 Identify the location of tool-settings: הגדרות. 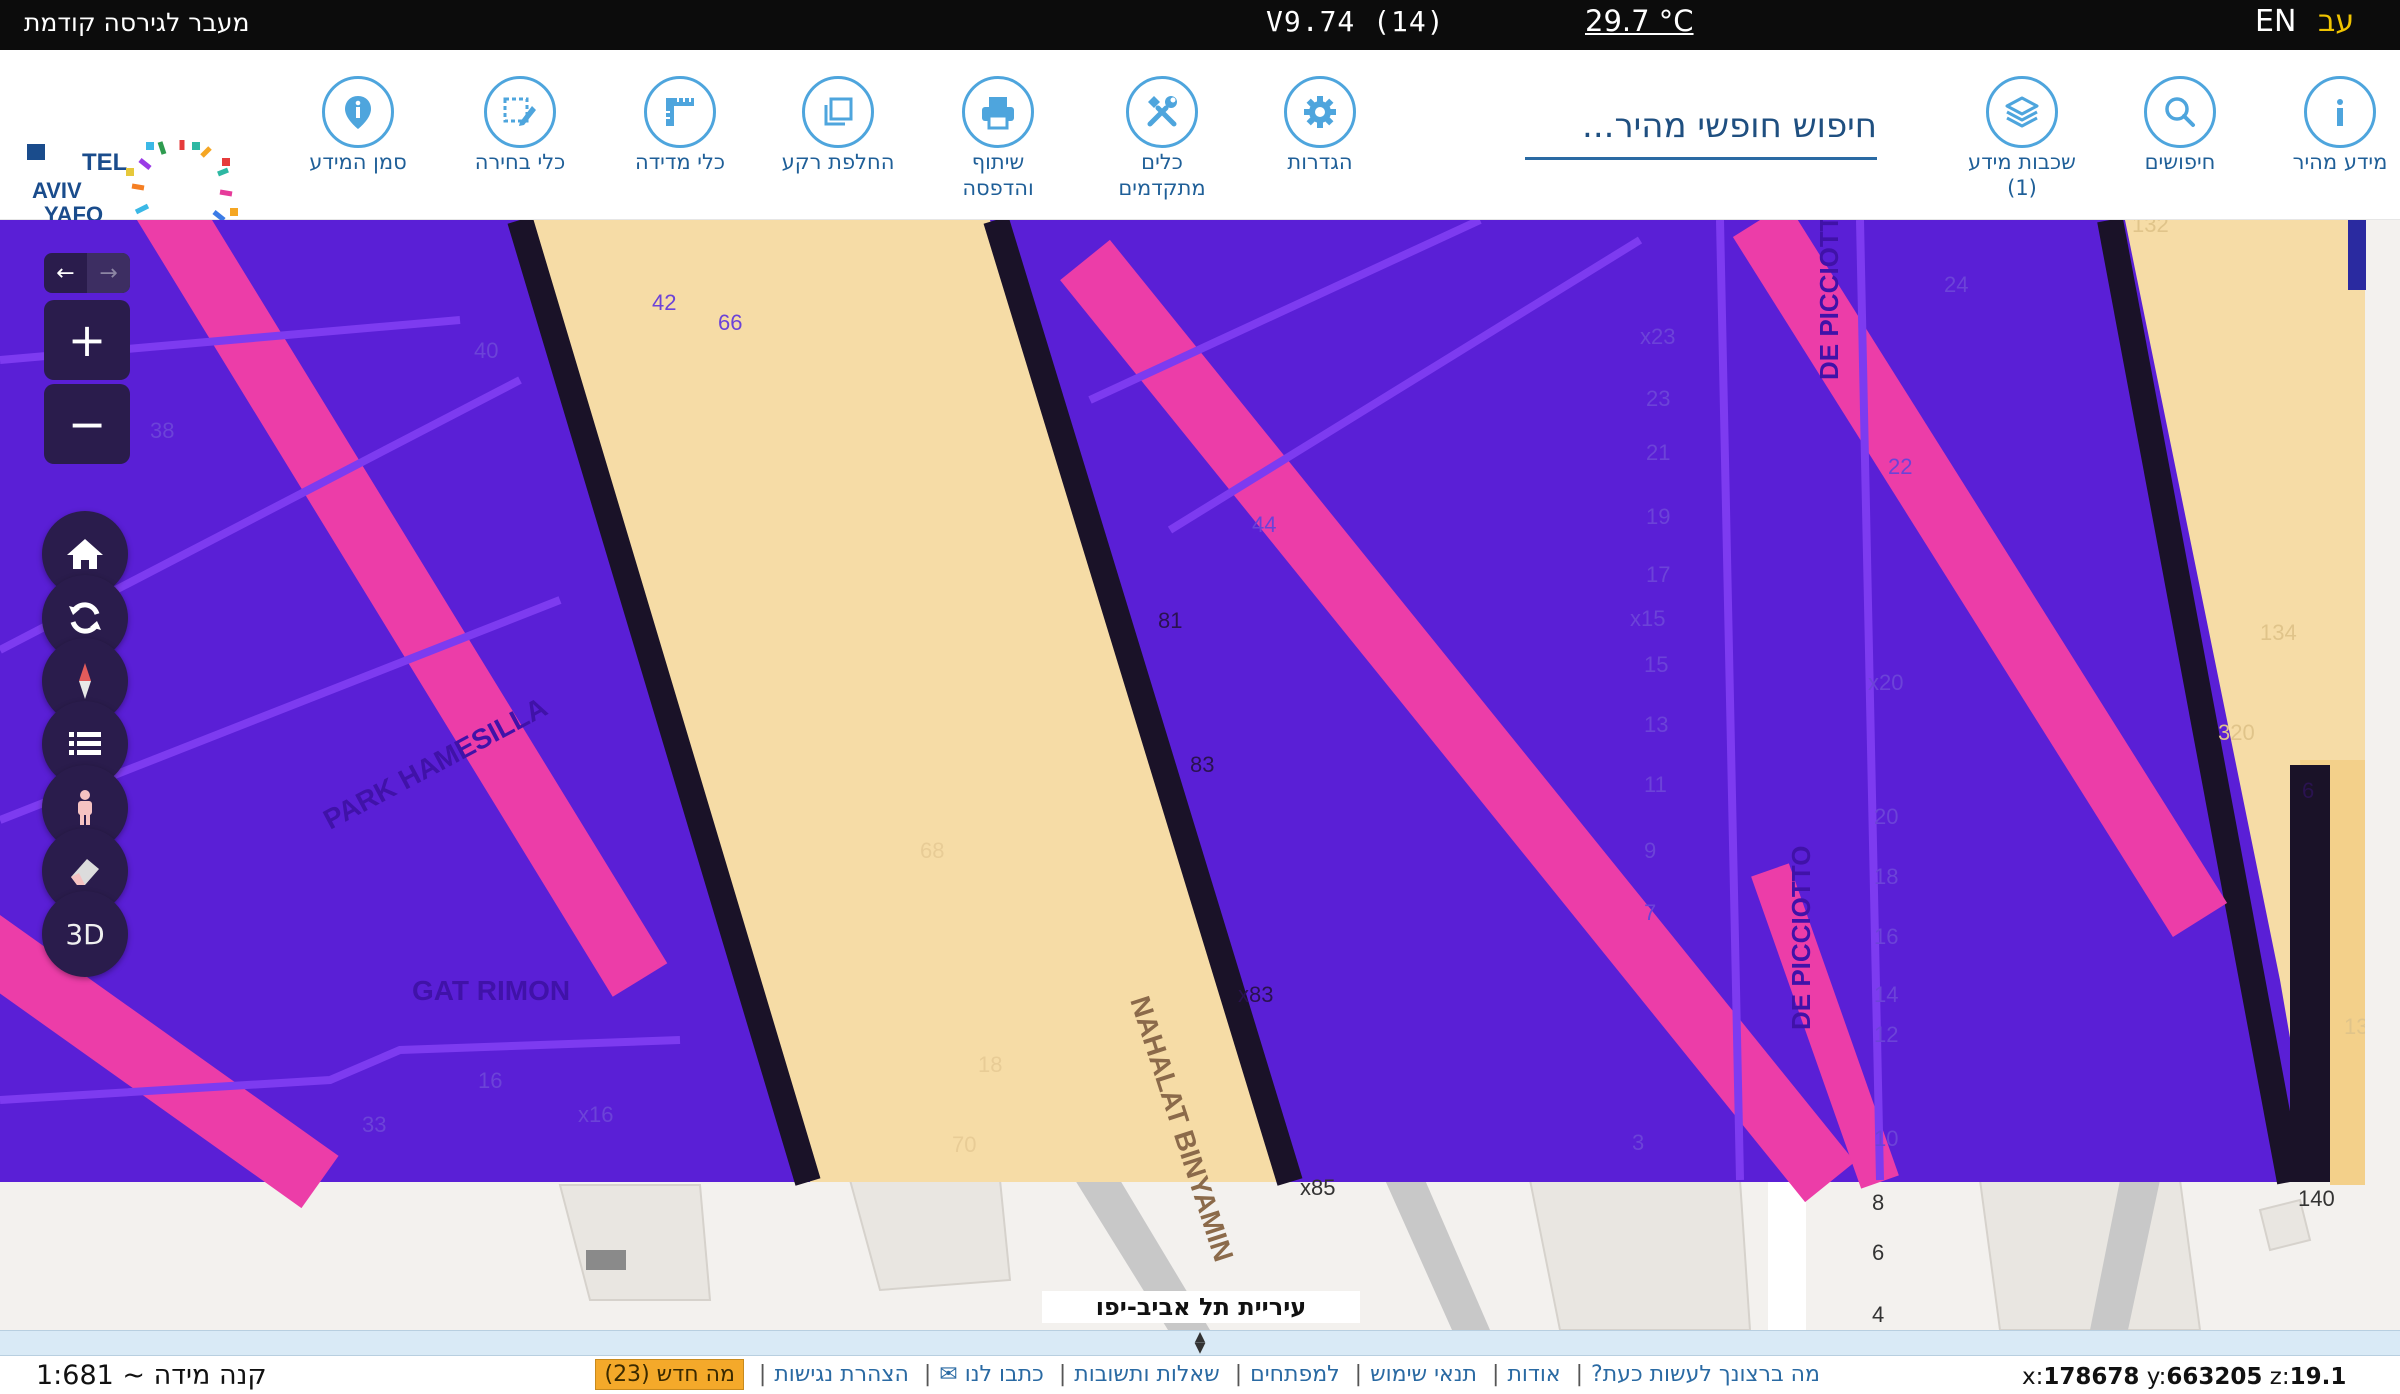
(1320, 125).